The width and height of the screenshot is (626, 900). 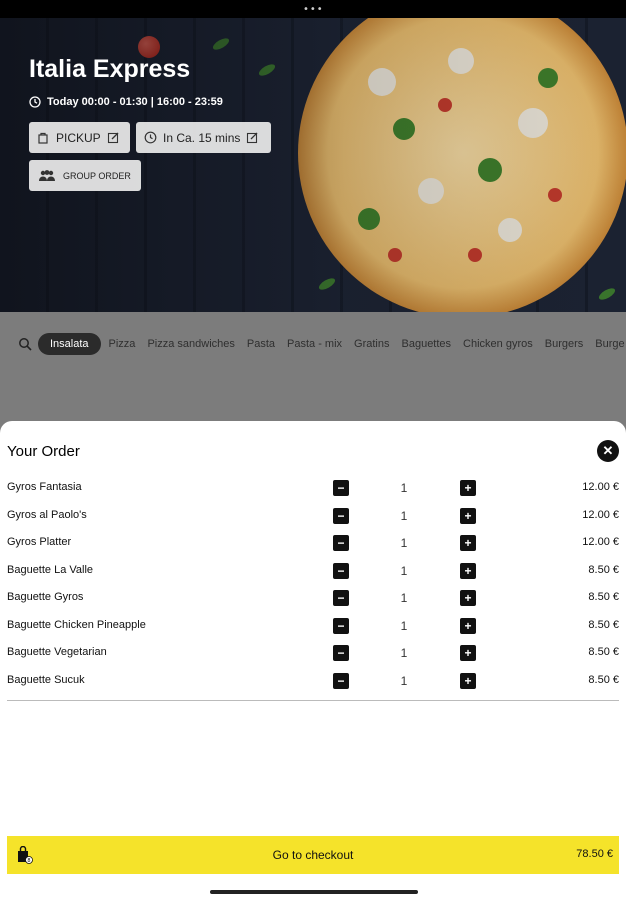 I want to click on order-item: Baguette Sucuk − 1 + 8.50 €, so click(x=313, y=681).